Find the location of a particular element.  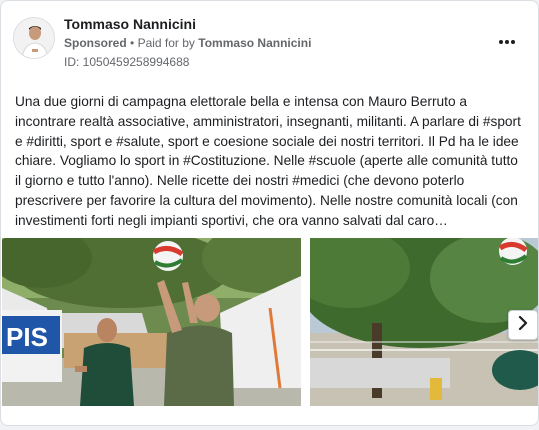

tent-banner-text: PIS is located at coordinates (27, 337).